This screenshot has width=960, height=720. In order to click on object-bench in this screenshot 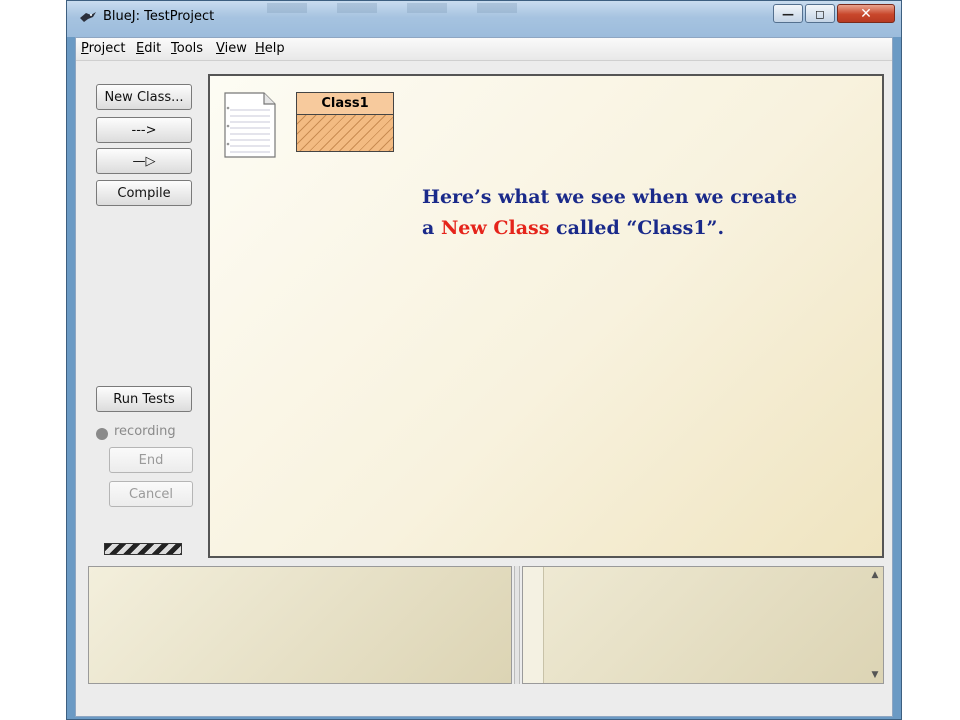, I will do `click(300, 625)`.